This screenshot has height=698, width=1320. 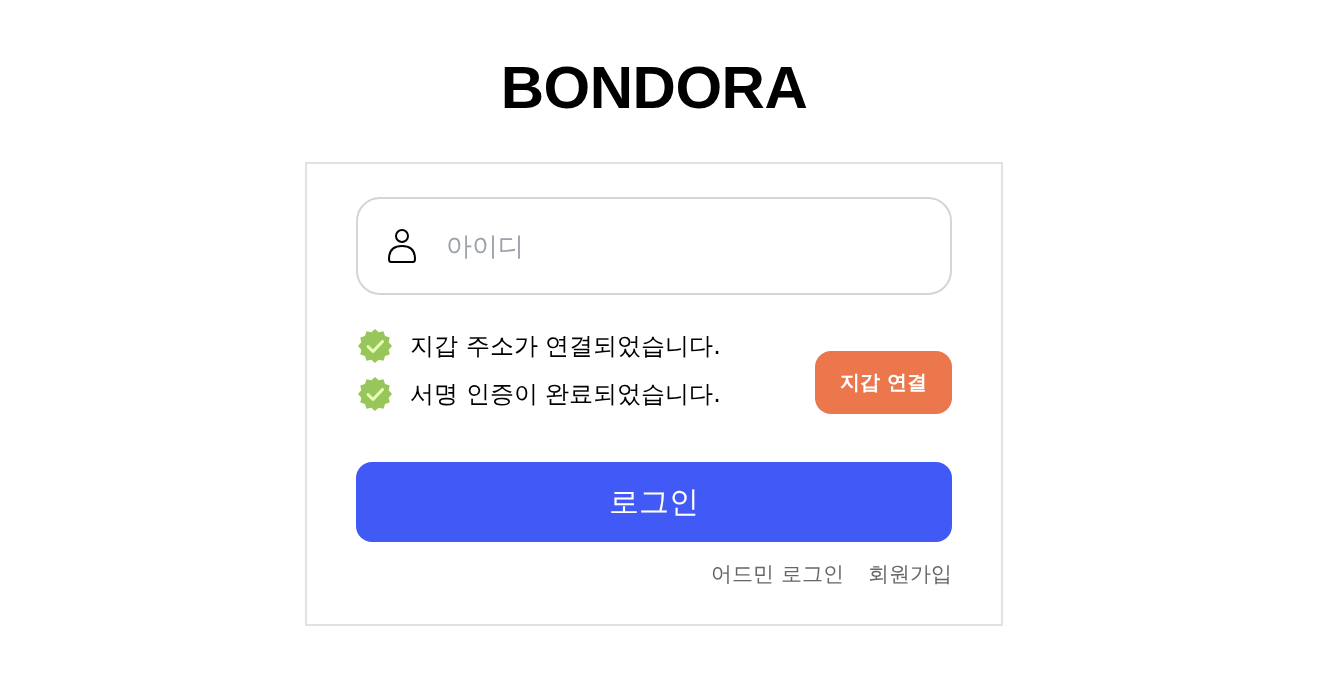 What do you see at coordinates (654, 502) in the screenshot?
I see `login-button: 로그인` at bounding box center [654, 502].